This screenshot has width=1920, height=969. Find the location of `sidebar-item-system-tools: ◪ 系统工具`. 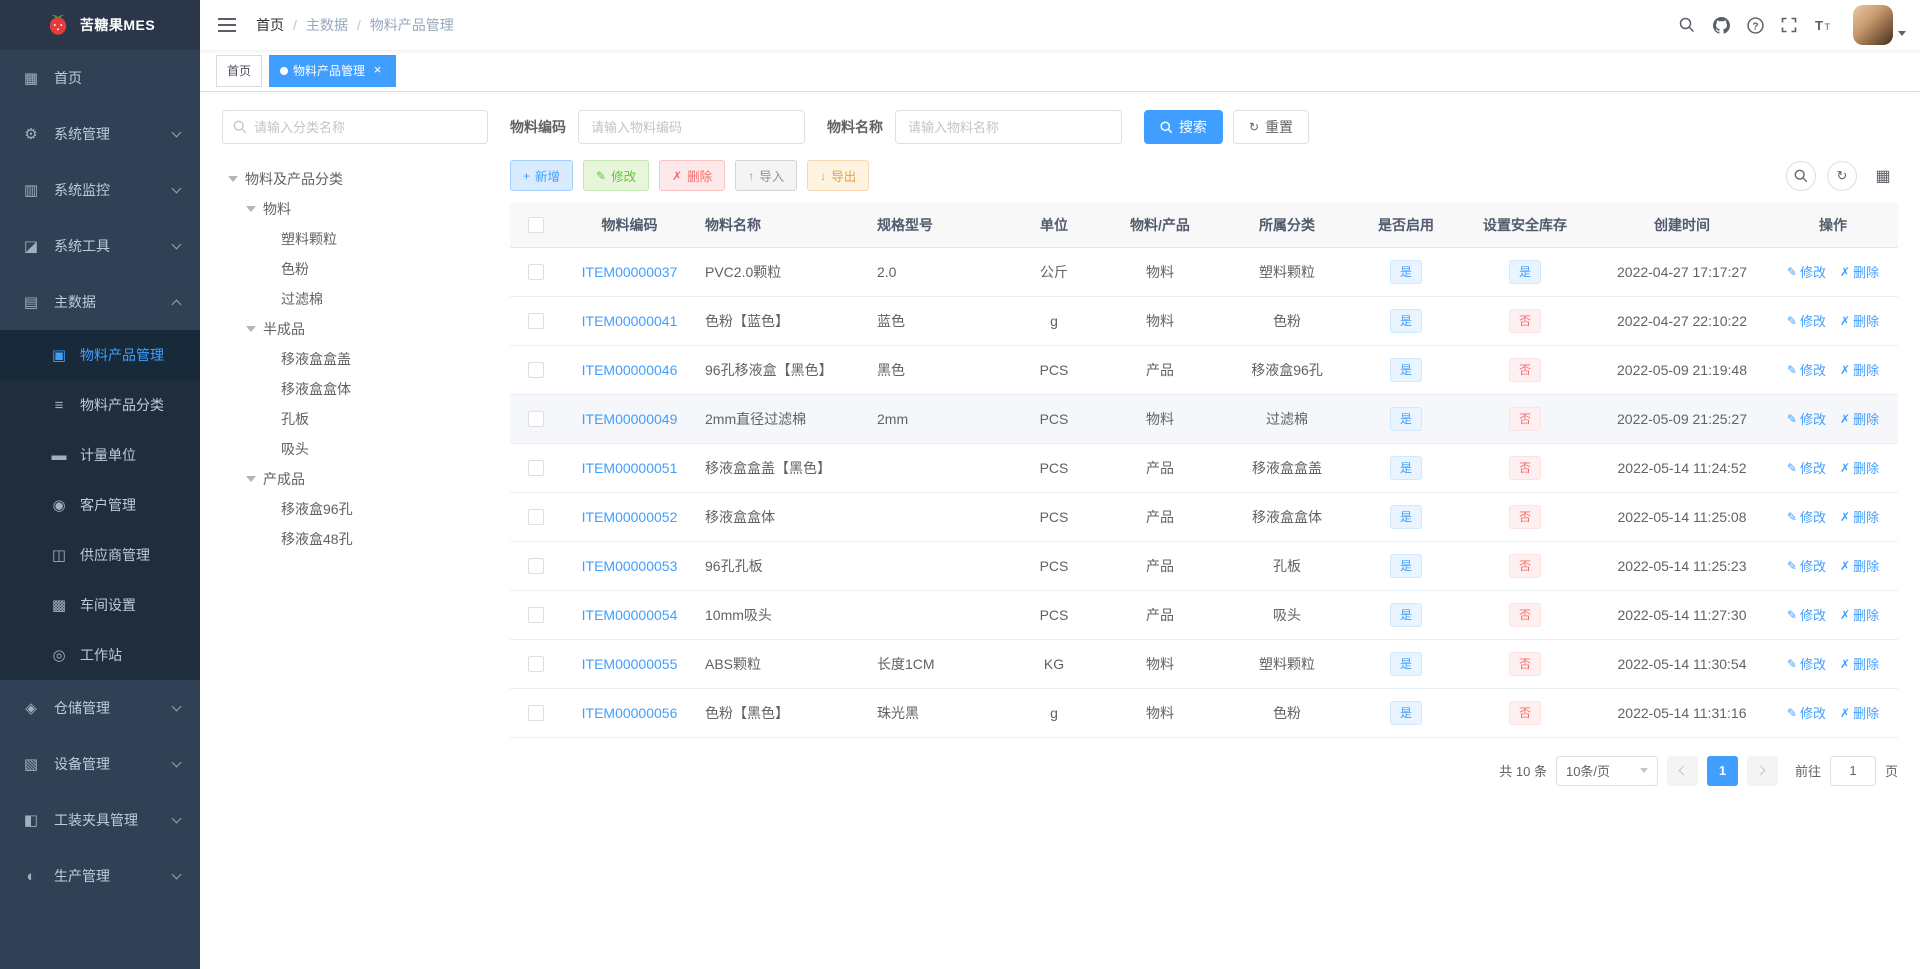

sidebar-item-system-tools: ◪ 系统工具 is located at coordinates (100, 246).